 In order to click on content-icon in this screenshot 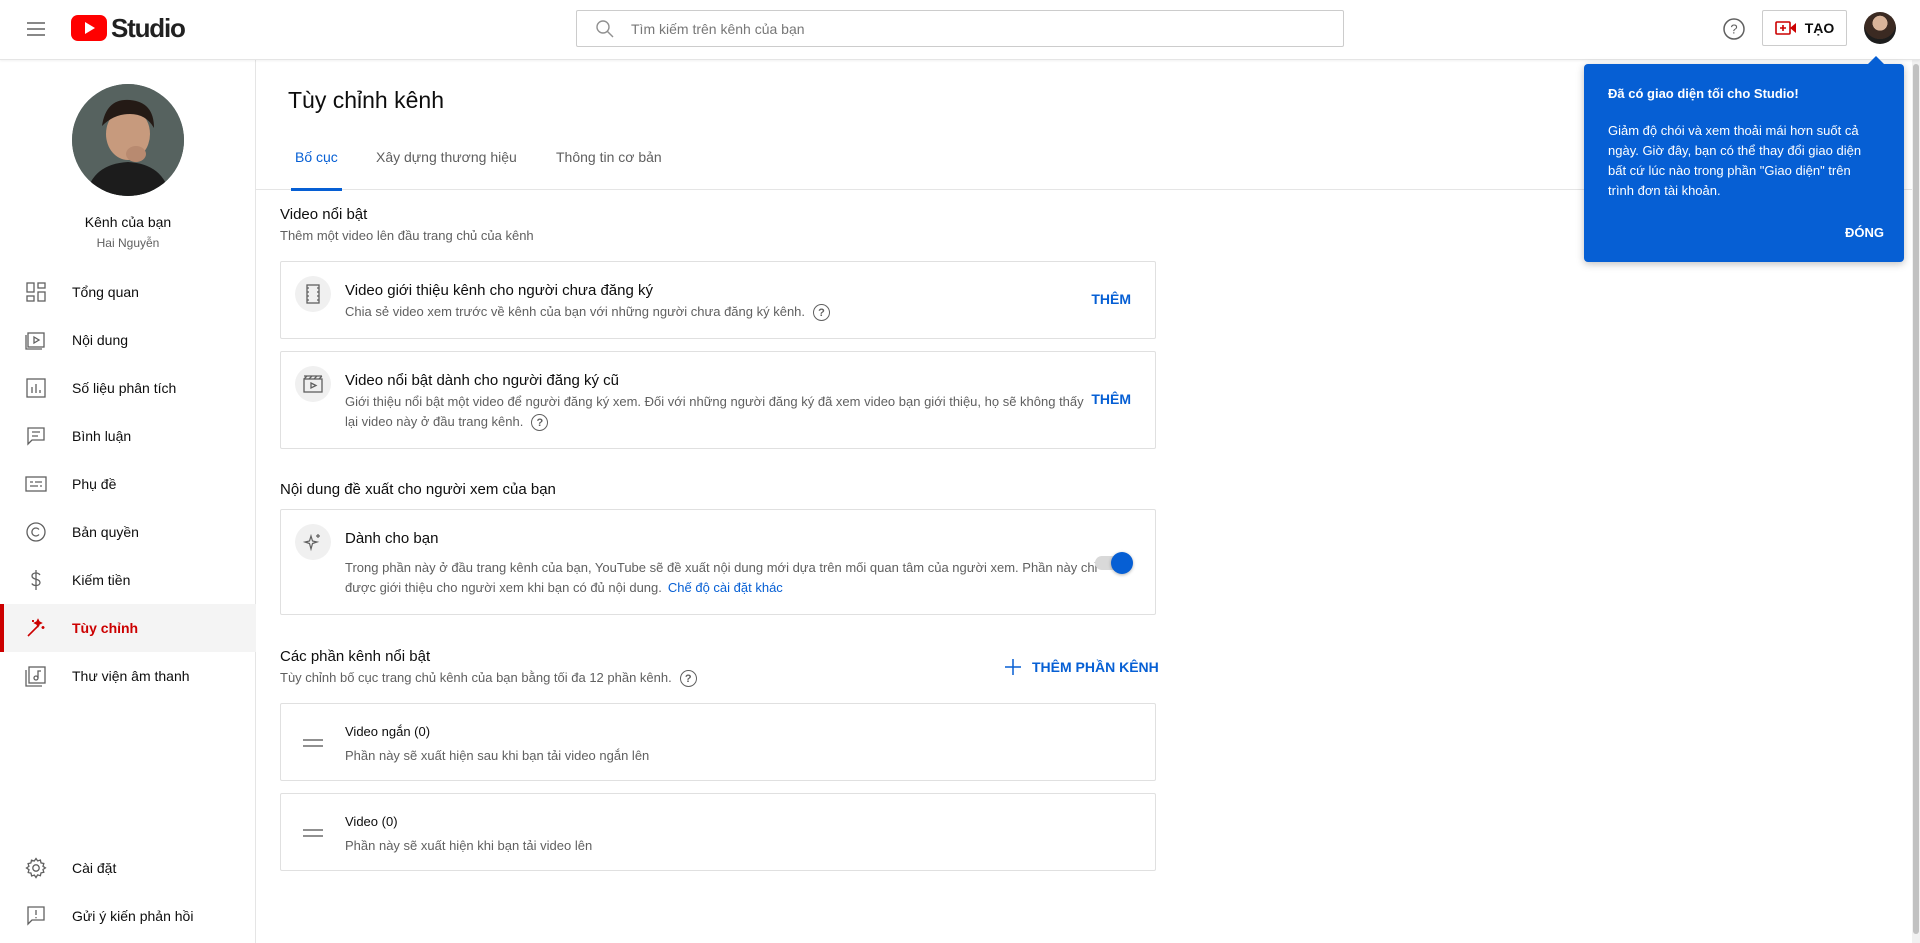, I will do `click(35, 341)`.